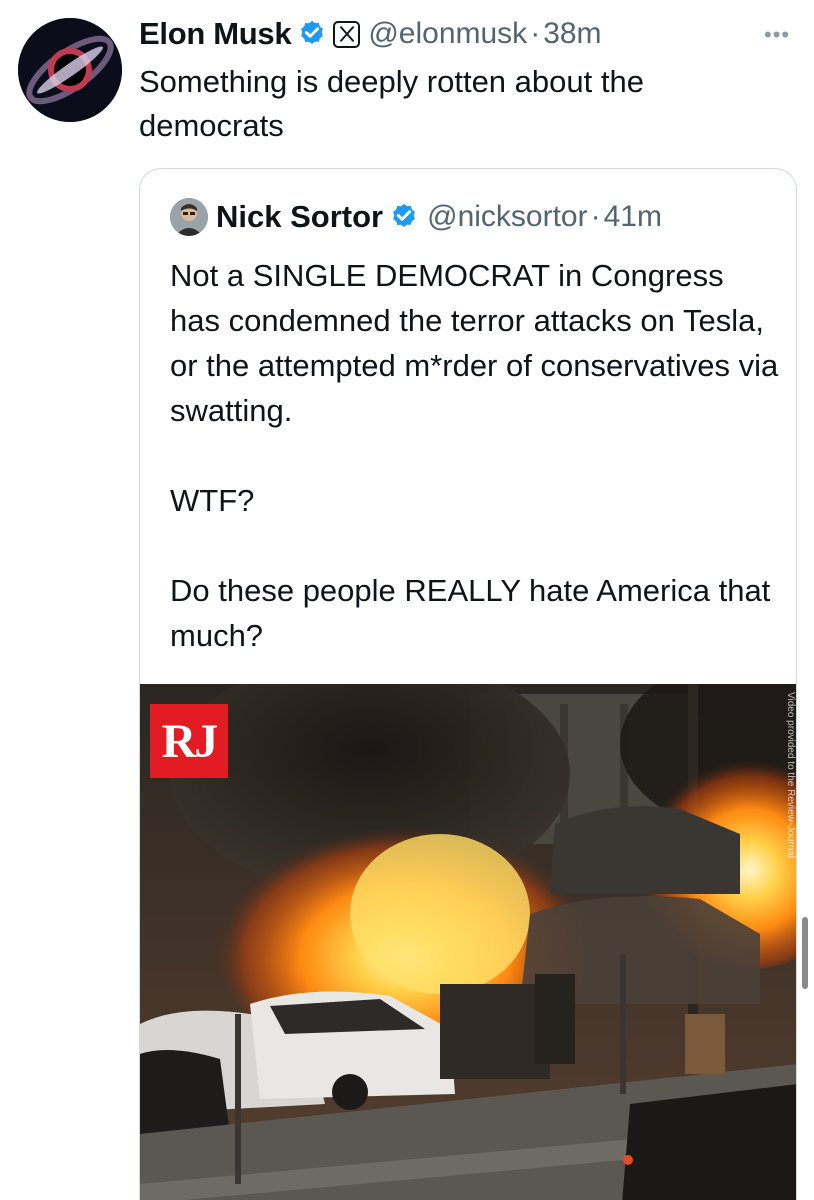 The width and height of the screenshot is (814, 1200). Describe the element at coordinates (572, 34) in the screenshot. I see `timestamp: 38m` at that location.